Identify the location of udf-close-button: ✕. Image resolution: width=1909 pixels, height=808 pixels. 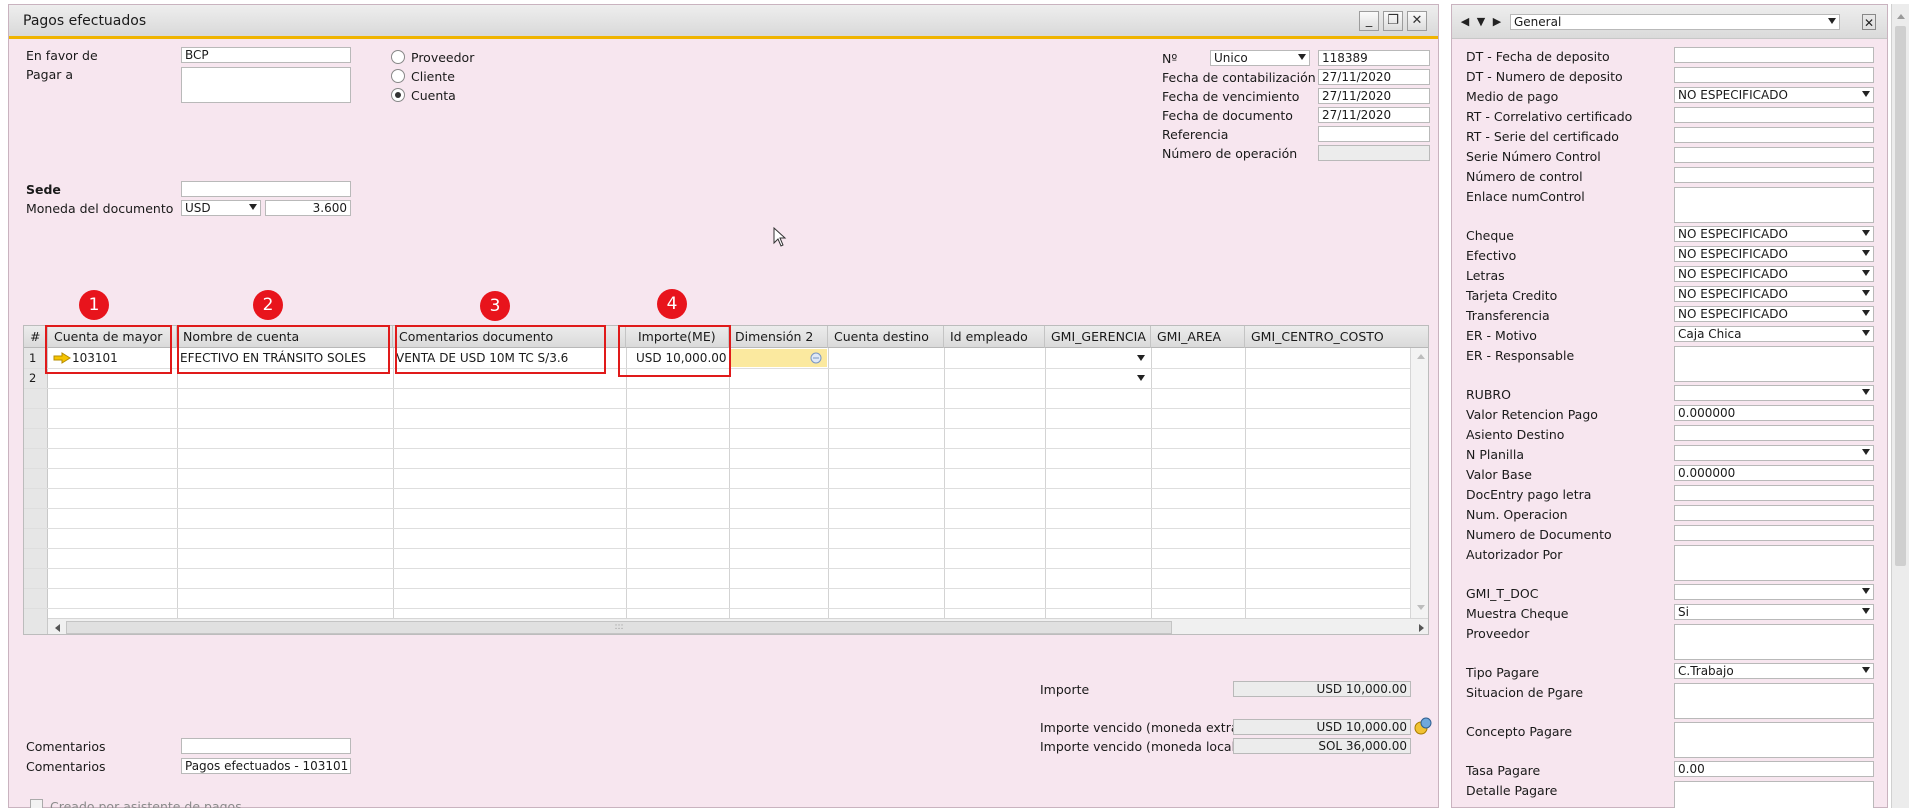
(1869, 22).